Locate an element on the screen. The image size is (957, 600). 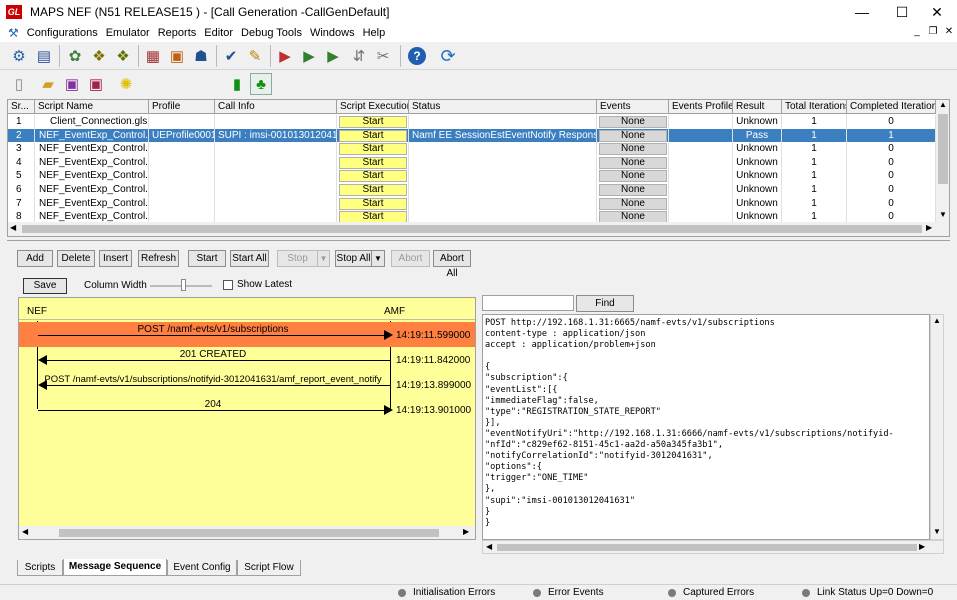
mdi-restore-button: ❐ is located at coordinates (933, 31).